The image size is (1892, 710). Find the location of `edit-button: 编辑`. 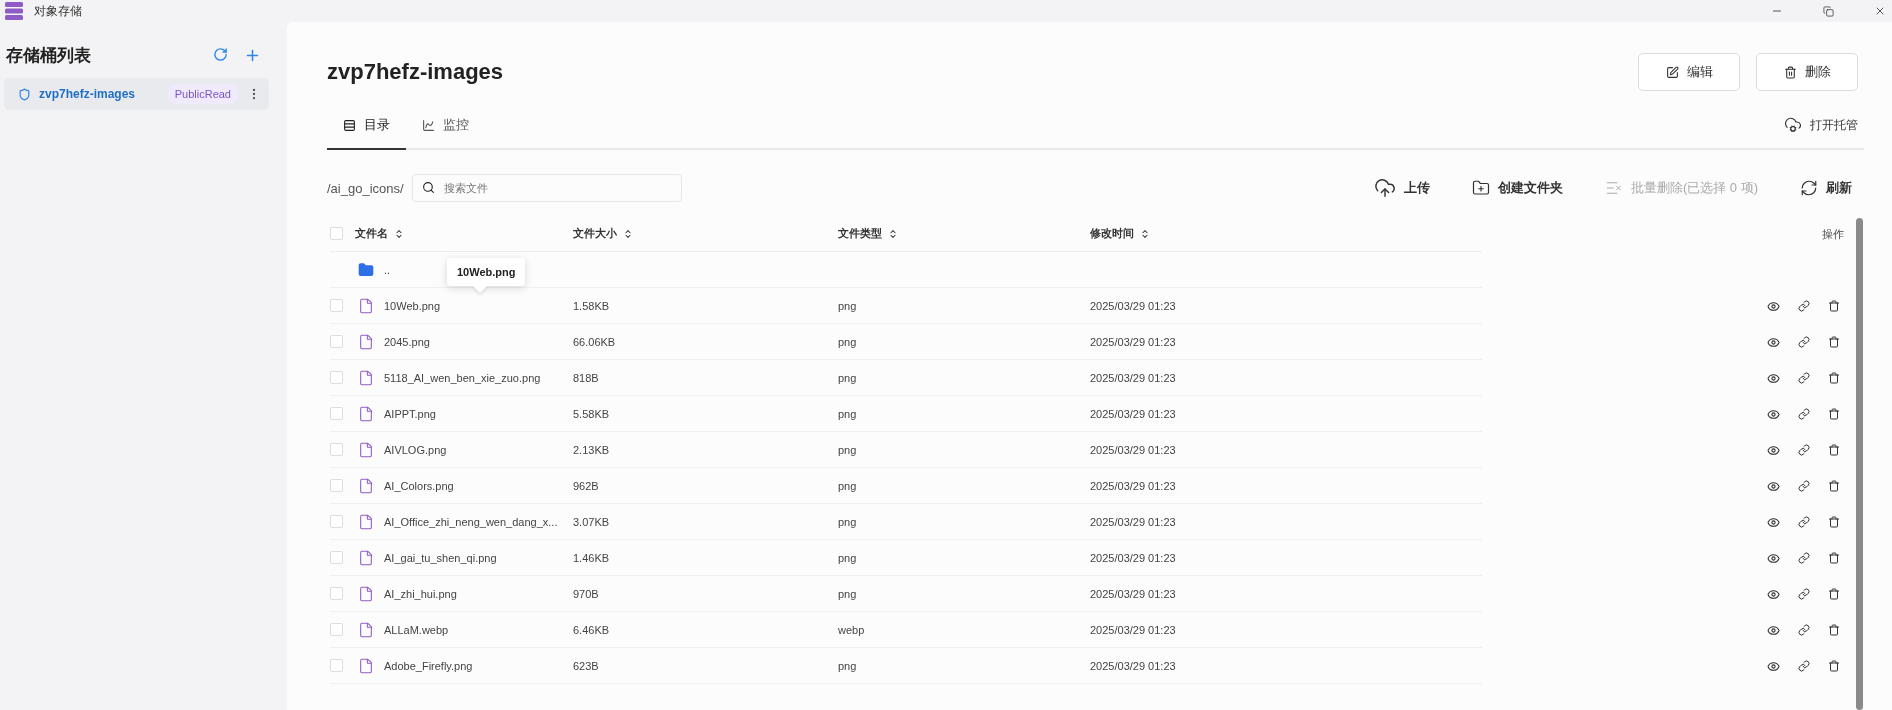

edit-button: 编辑 is located at coordinates (1689, 72).